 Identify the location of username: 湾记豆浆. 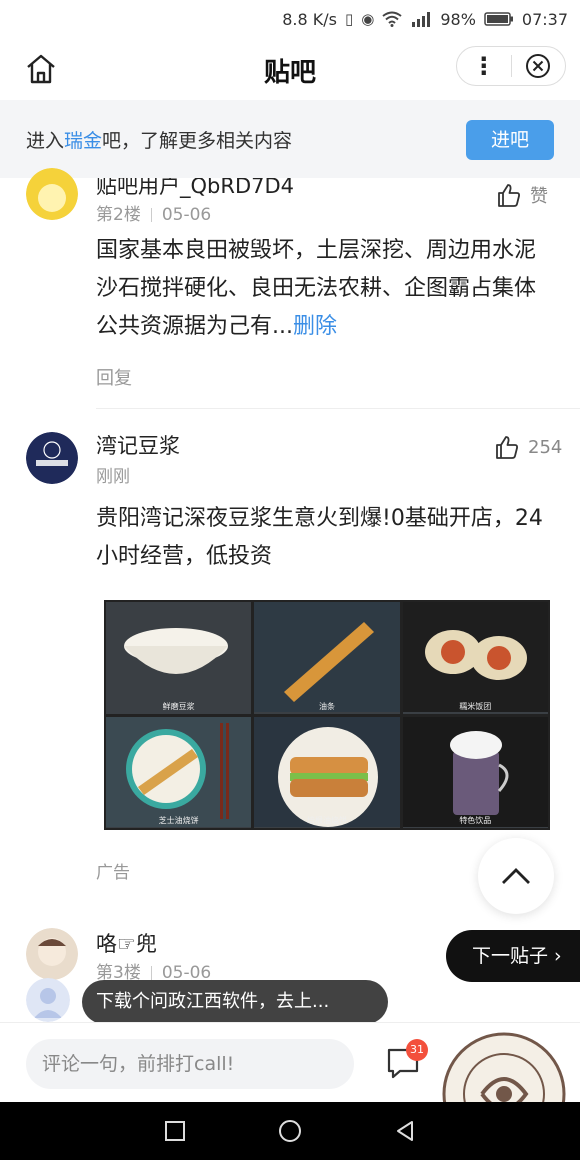
(138, 445).